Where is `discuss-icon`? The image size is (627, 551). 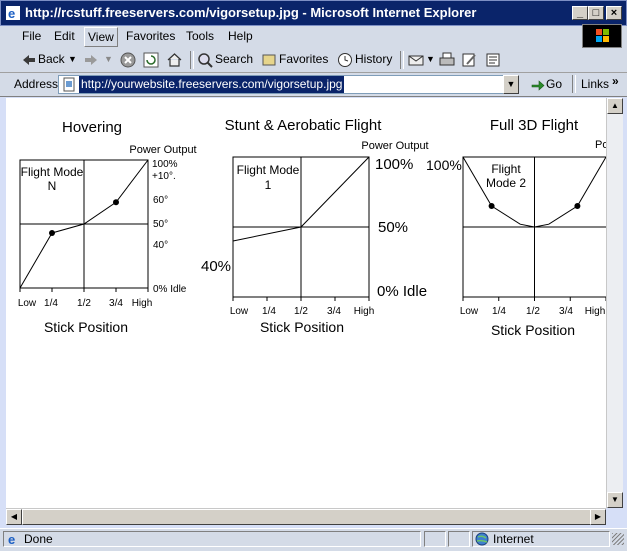 discuss-icon is located at coordinates (493, 60).